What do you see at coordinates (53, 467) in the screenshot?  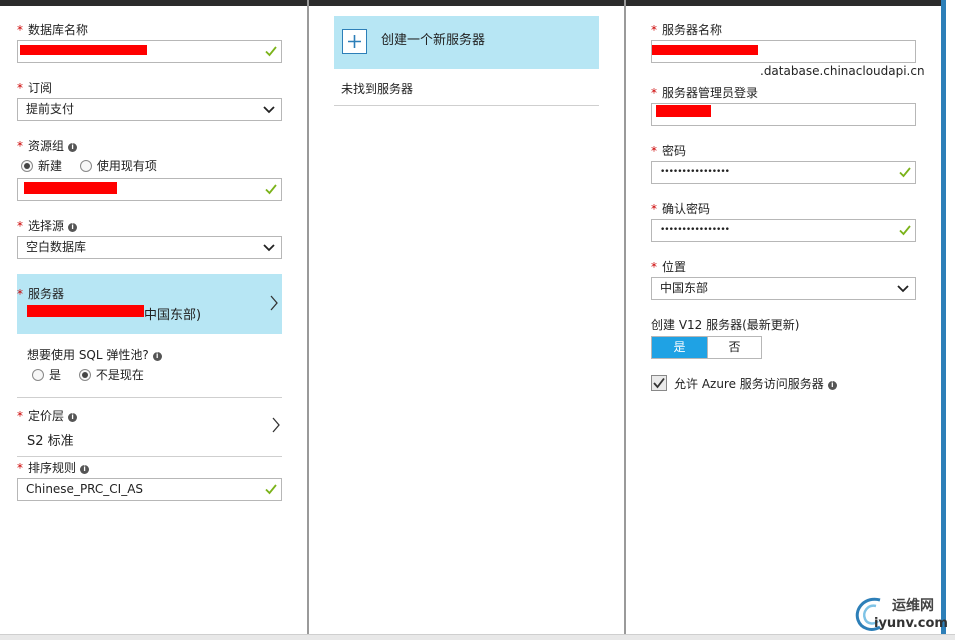 I see `collation-label: * 排序规则 i` at bounding box center [53, 467].